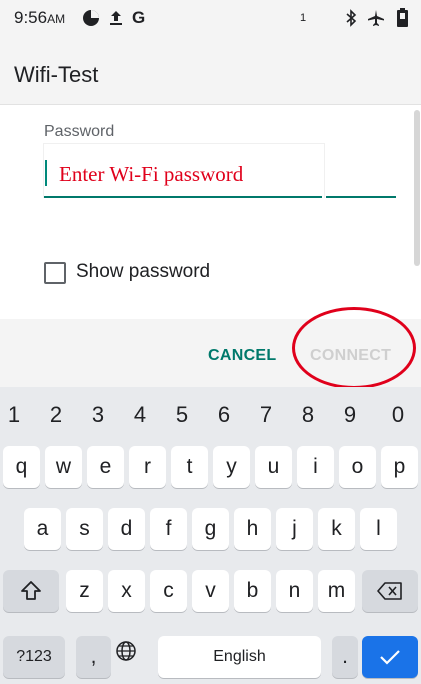  Describe the element at coordinates (189, 467) in the screenshot. I see `key-t: t` at that location.